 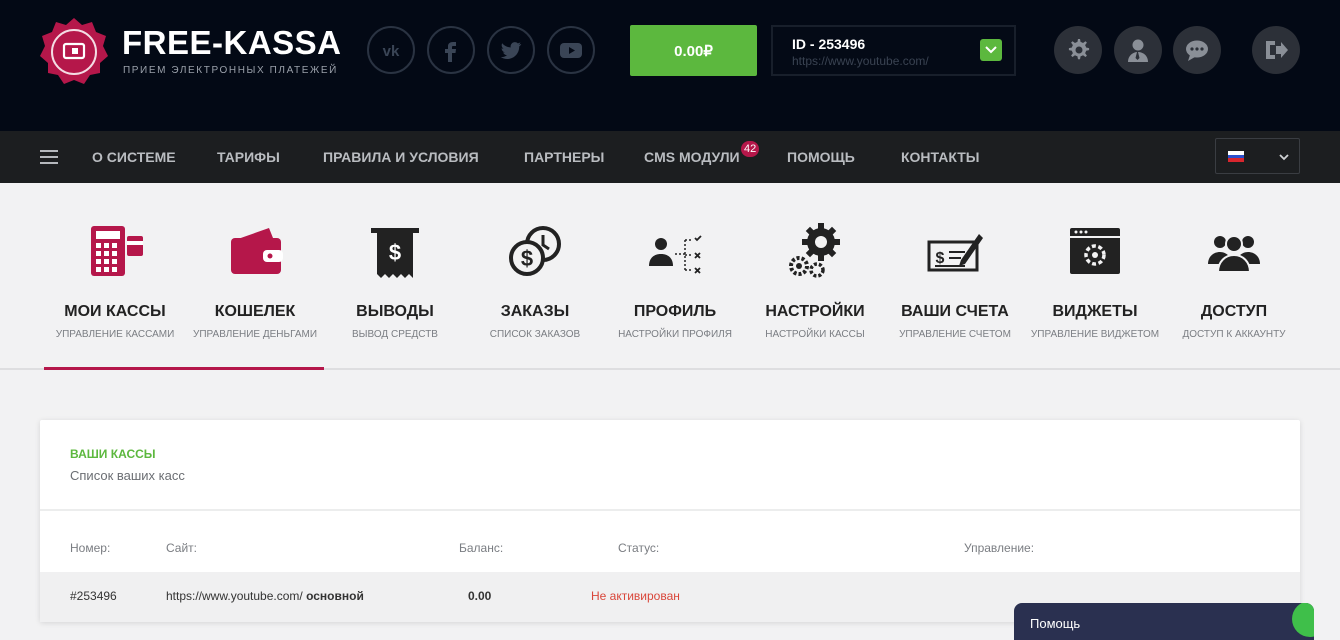 I want to click on menu-title: НАСТРОЙКИ, so click(x=815, y=311).